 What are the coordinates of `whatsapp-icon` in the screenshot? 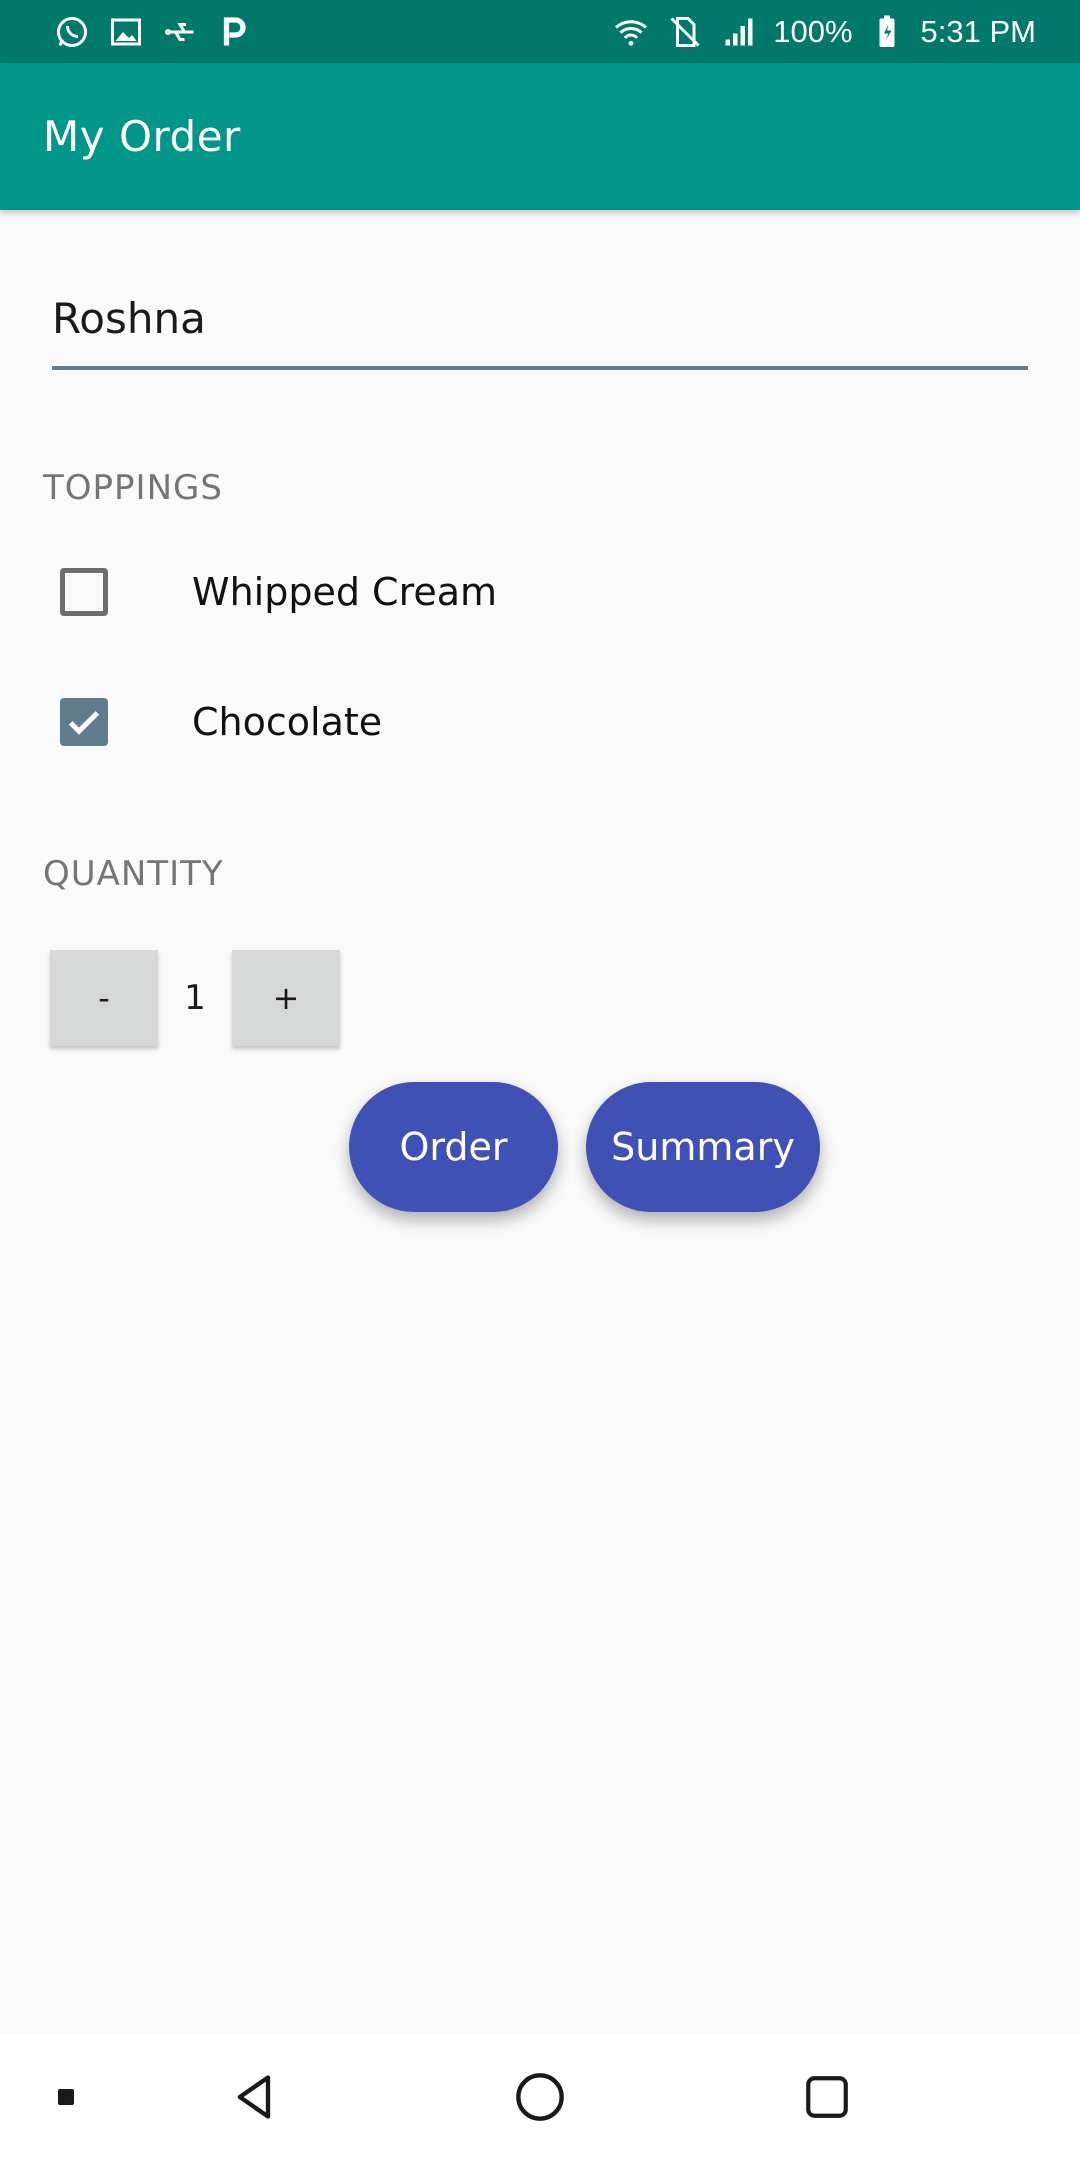 It's located at (72, 32).